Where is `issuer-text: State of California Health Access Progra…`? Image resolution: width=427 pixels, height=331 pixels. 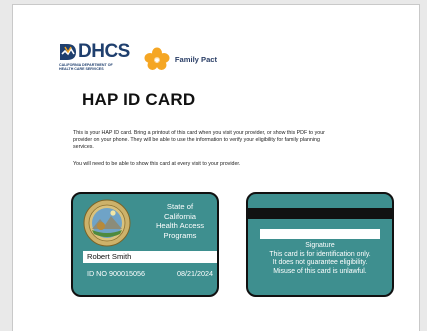 issuer-text: State of California Health Access Progra… is located at coordinates (180, 221).